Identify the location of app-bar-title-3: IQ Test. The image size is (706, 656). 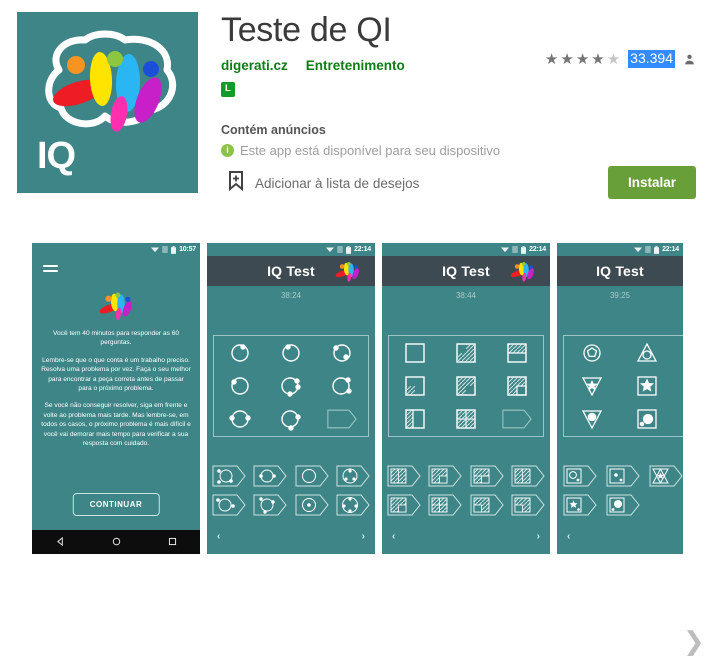
(466, 271).